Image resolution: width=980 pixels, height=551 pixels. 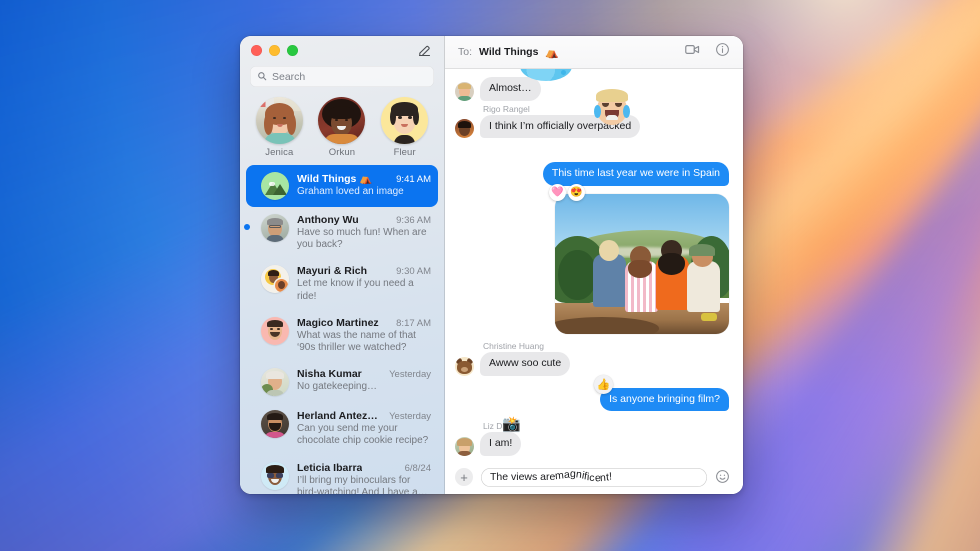 I want to click on traffic-lights, so click(x=274, y=50).